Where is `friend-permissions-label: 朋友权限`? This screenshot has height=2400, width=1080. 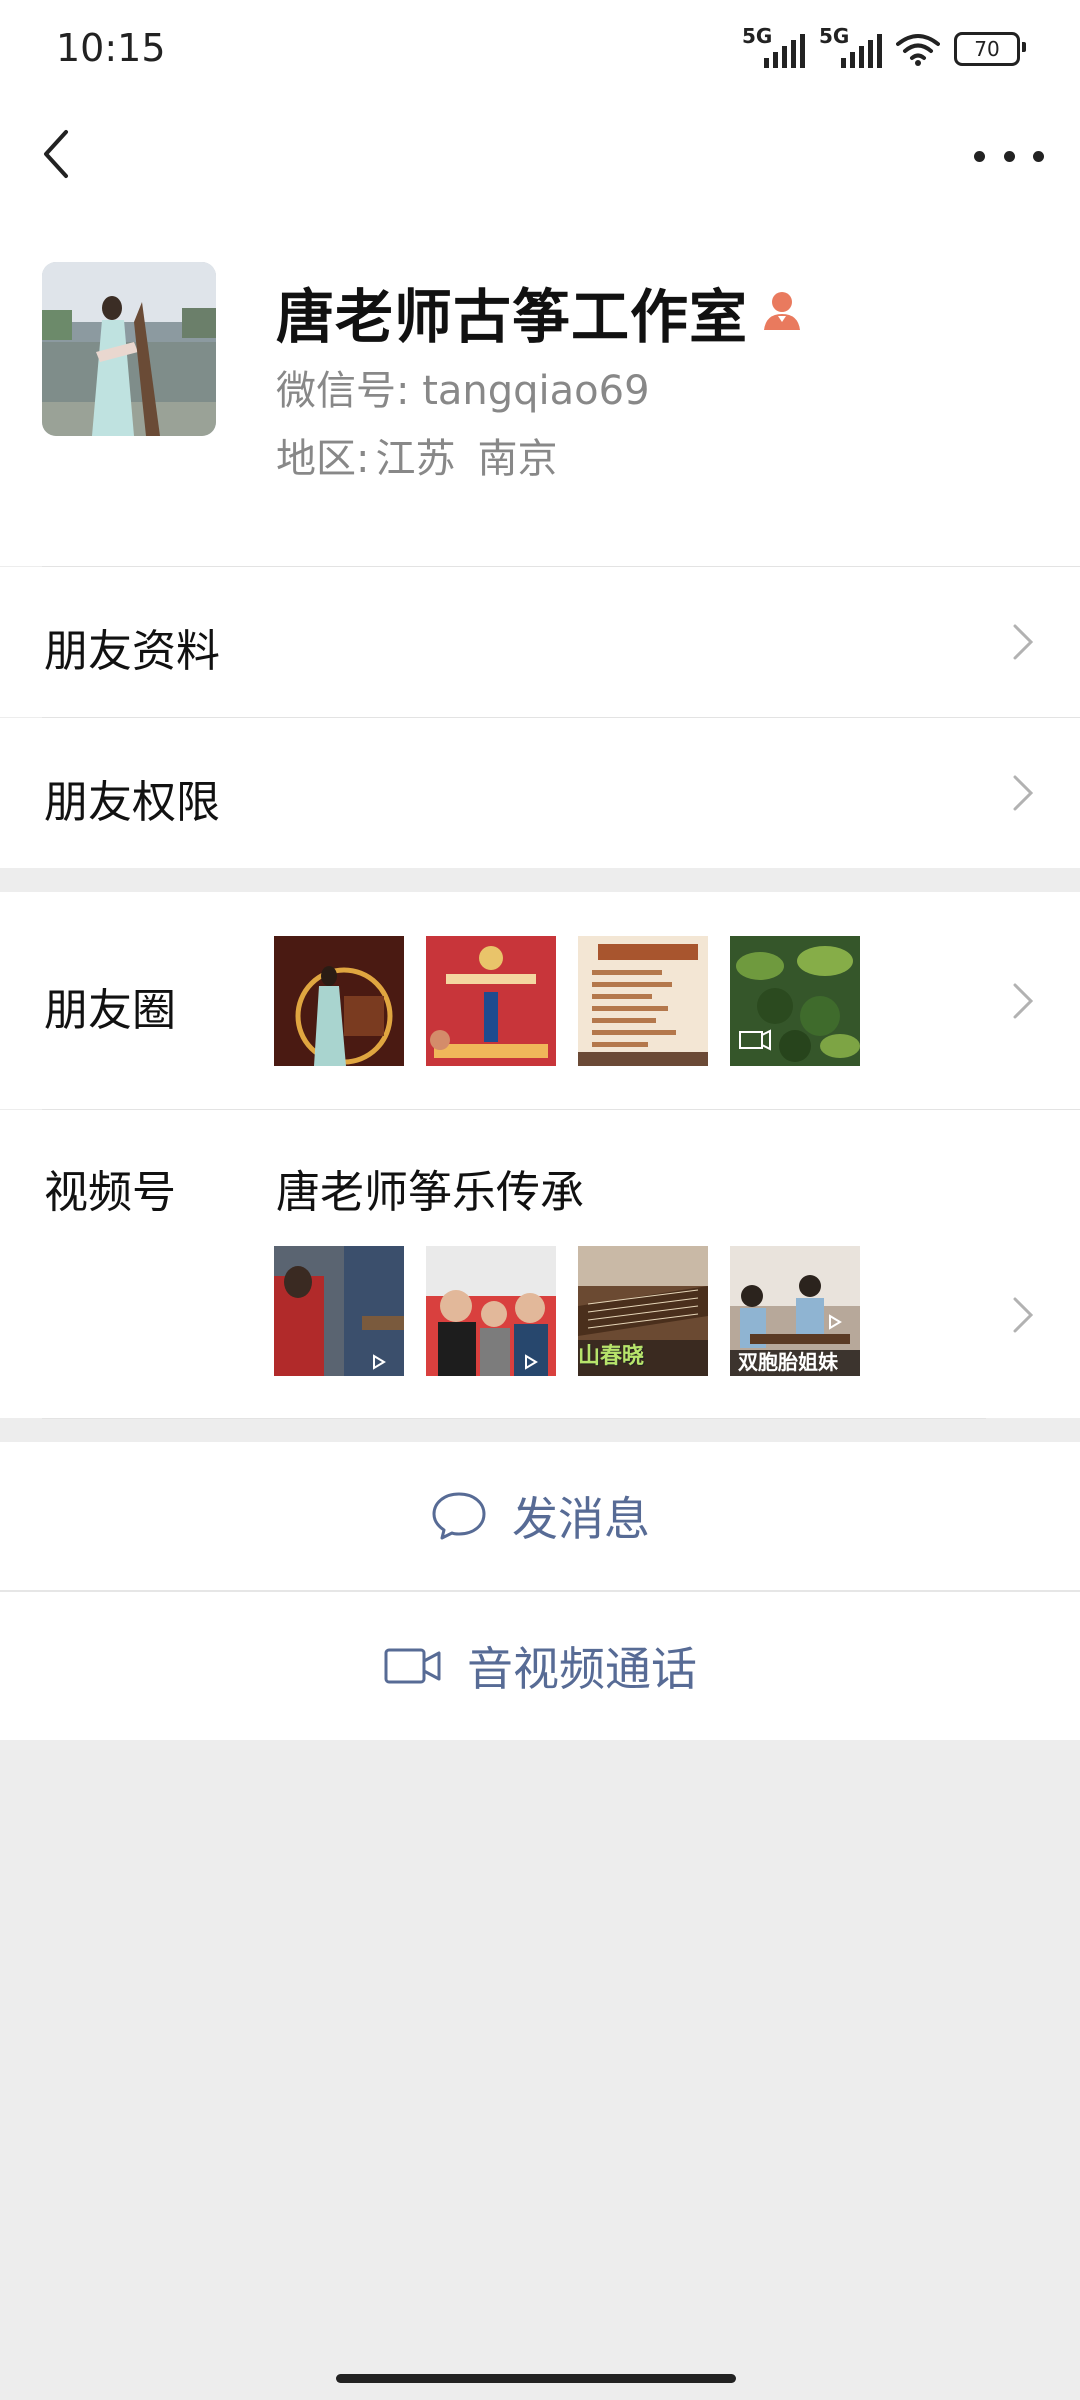 friend-permissions-label: 朋友权限 is located at coordinates (132, 802).